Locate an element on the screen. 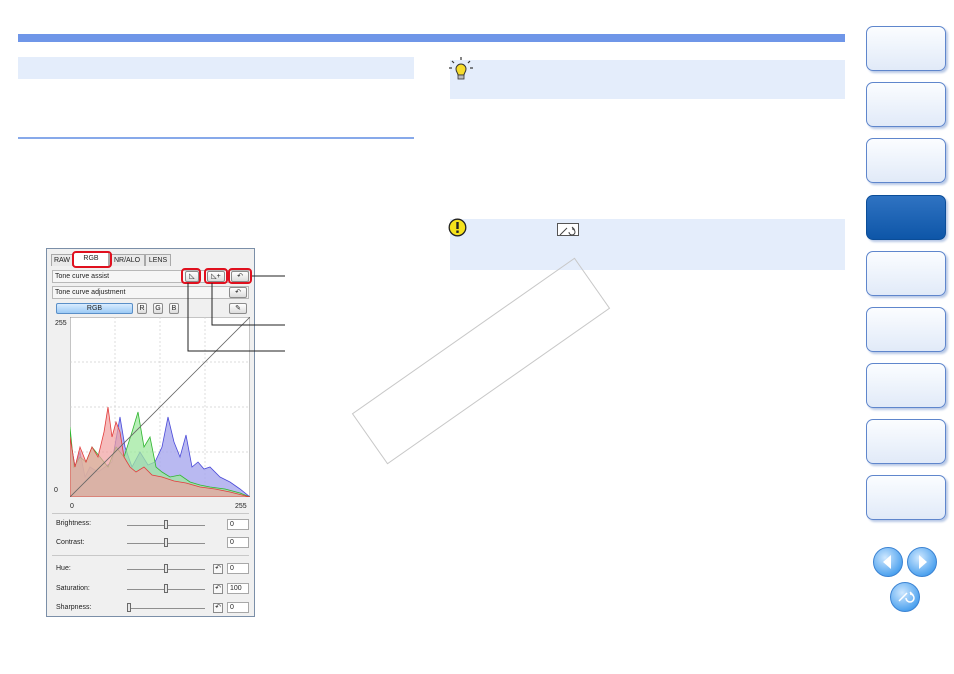 The width and height of the screenshot is (954, 674). y-axis-max-label: 255 is located at coordinates (61, 323).